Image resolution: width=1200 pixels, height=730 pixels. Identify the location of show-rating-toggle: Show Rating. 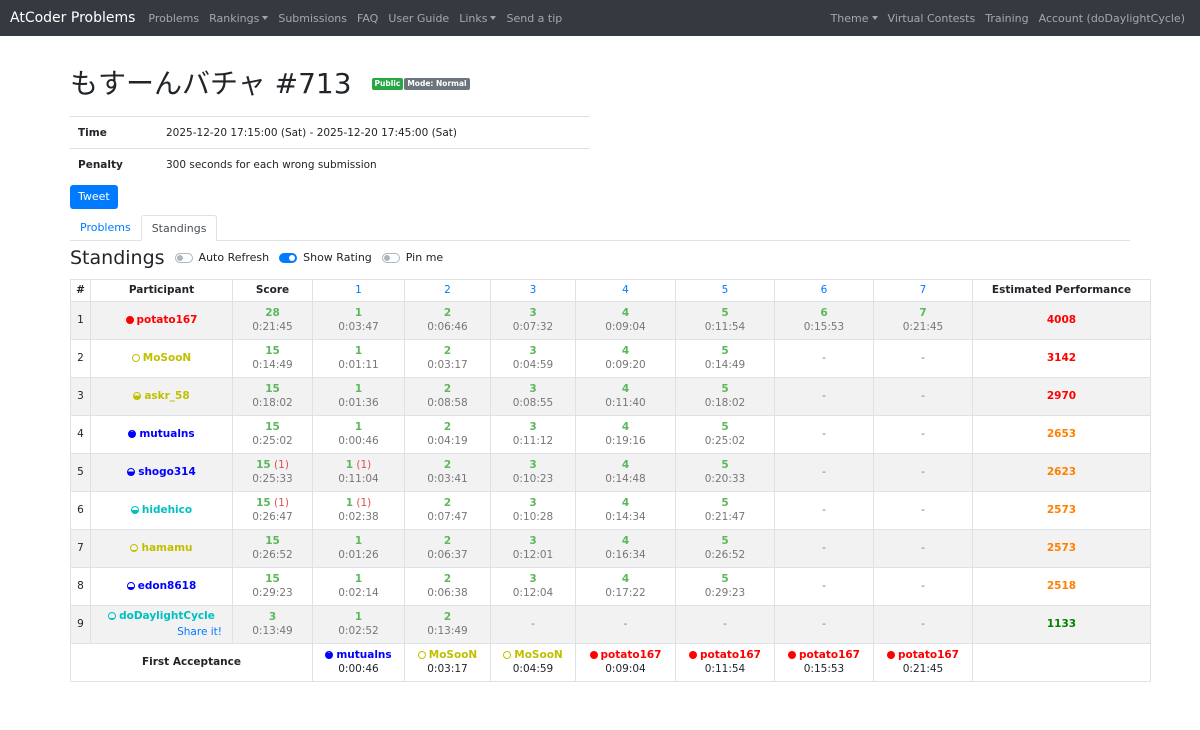
(325, 257).